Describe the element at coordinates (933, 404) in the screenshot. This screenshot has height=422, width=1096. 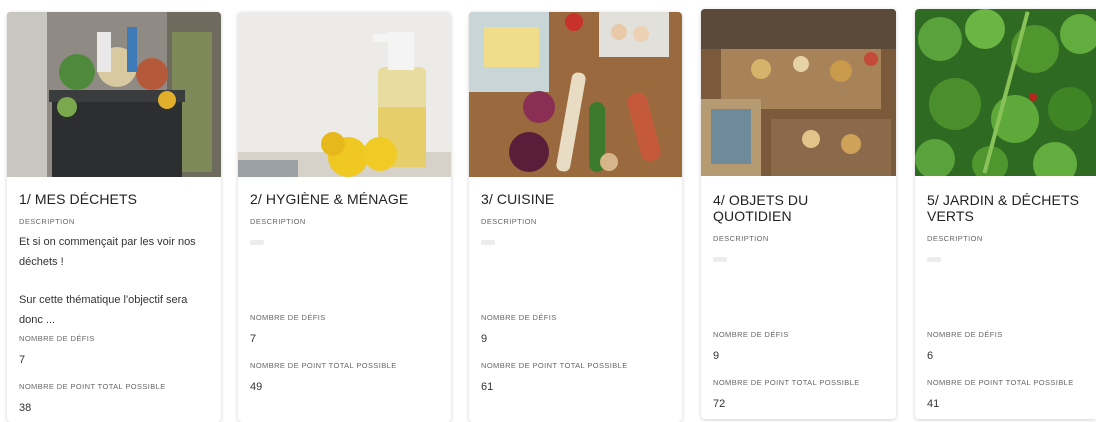
I see `points-value: 41` at that location.